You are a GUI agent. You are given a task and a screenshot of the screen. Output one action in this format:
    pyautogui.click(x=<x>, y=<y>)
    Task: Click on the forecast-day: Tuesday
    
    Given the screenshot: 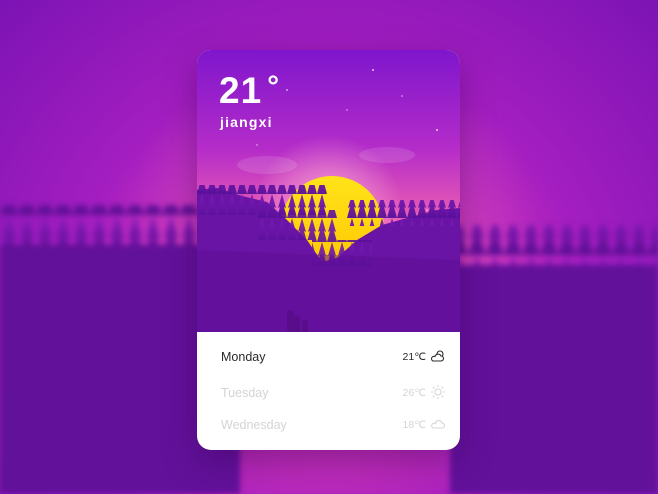 What is the action you would take?
    pyautogui.click(x=245, y=393)
    